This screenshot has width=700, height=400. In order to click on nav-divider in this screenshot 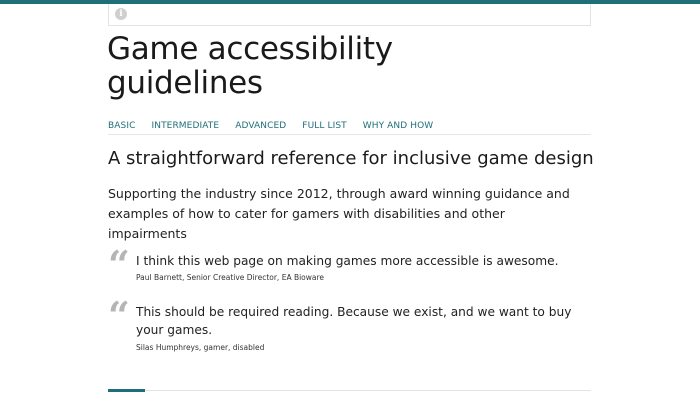, I will do `click(349, 134)`.